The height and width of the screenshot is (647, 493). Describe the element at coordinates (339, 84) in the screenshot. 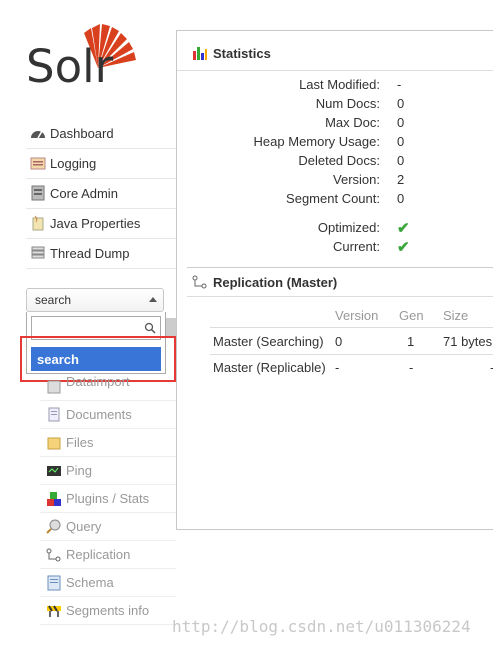

I see `stat-label: Last Modified:` at that location.